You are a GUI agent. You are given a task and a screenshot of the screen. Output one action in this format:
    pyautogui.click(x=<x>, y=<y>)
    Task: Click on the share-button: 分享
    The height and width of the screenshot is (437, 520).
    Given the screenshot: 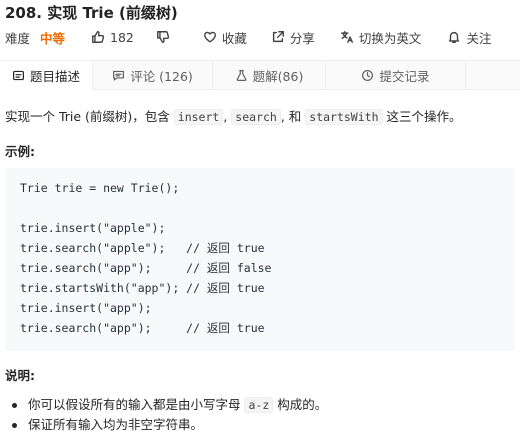 What is the action you would take?
    pyautogui.click(x=293, y=37)
    